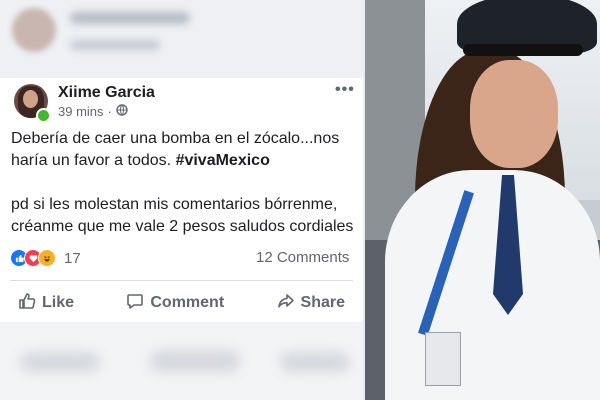 Image resolution: width=600 pixels, height=400 pixels. I want to click on pilot-face, so click(514, 114).